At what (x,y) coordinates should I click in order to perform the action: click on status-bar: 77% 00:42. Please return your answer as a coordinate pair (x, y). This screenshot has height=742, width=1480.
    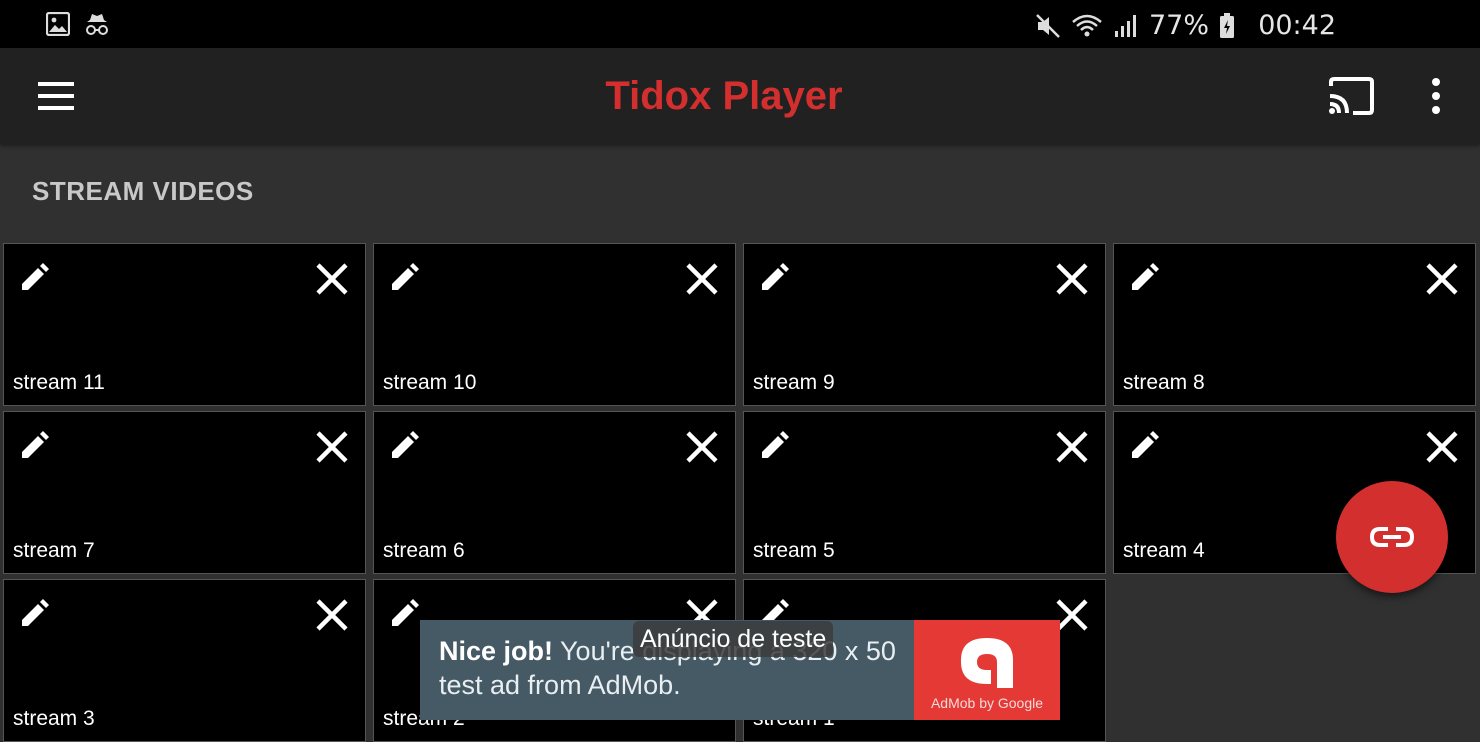
    Looking at the image, I should click on (740, 24).